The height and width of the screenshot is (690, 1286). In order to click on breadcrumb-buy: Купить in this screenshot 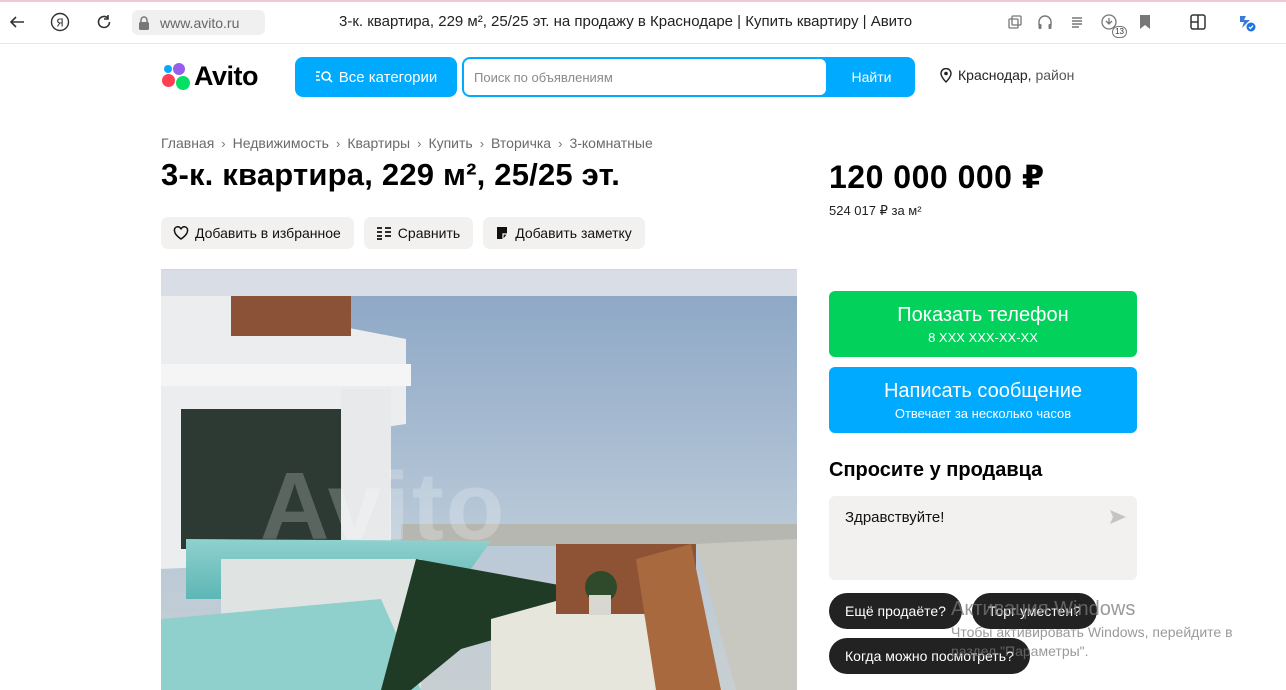, I will do `click(450, 143)`.